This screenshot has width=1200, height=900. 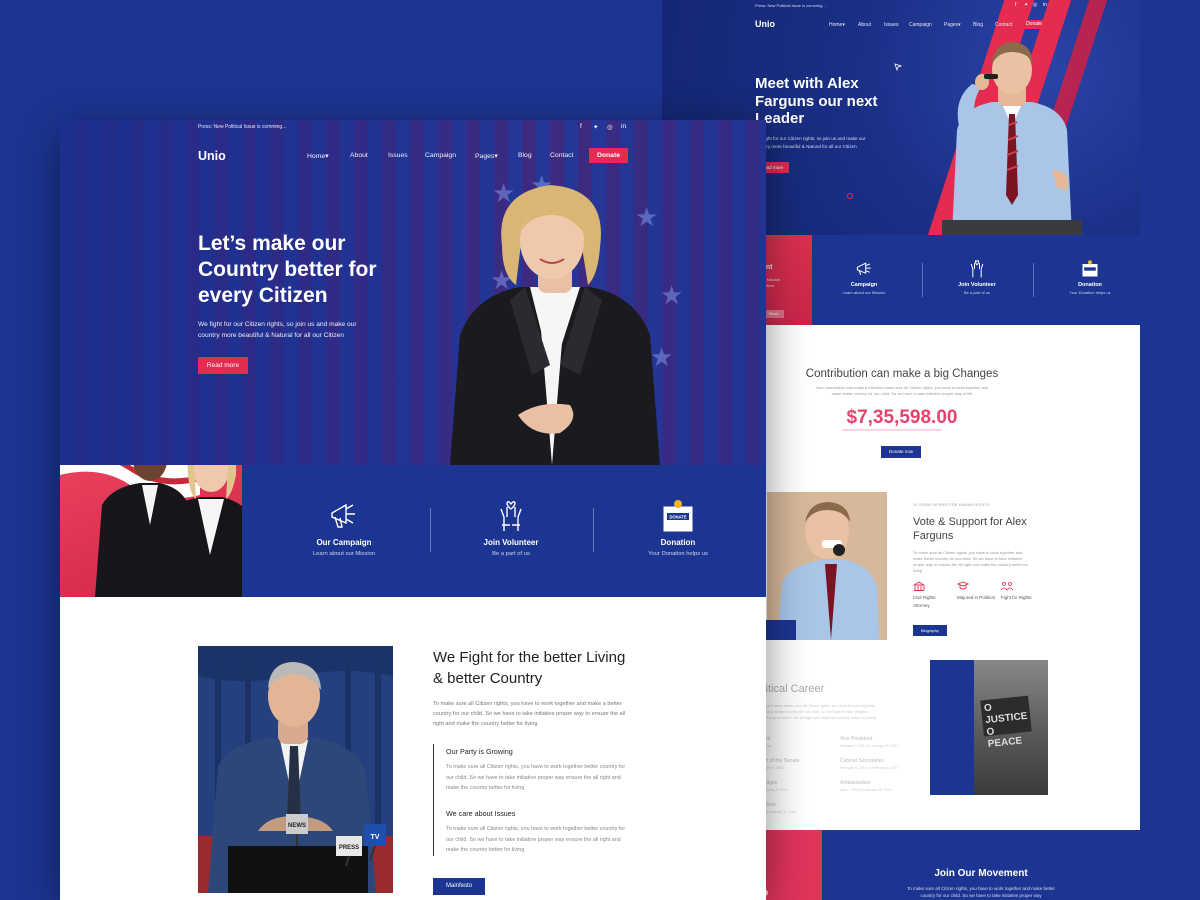 What do you see at coordinates (976, 597) in the screenshot?
I see `vote-item-label: Majored in Political` at bounding box center [976, 597].